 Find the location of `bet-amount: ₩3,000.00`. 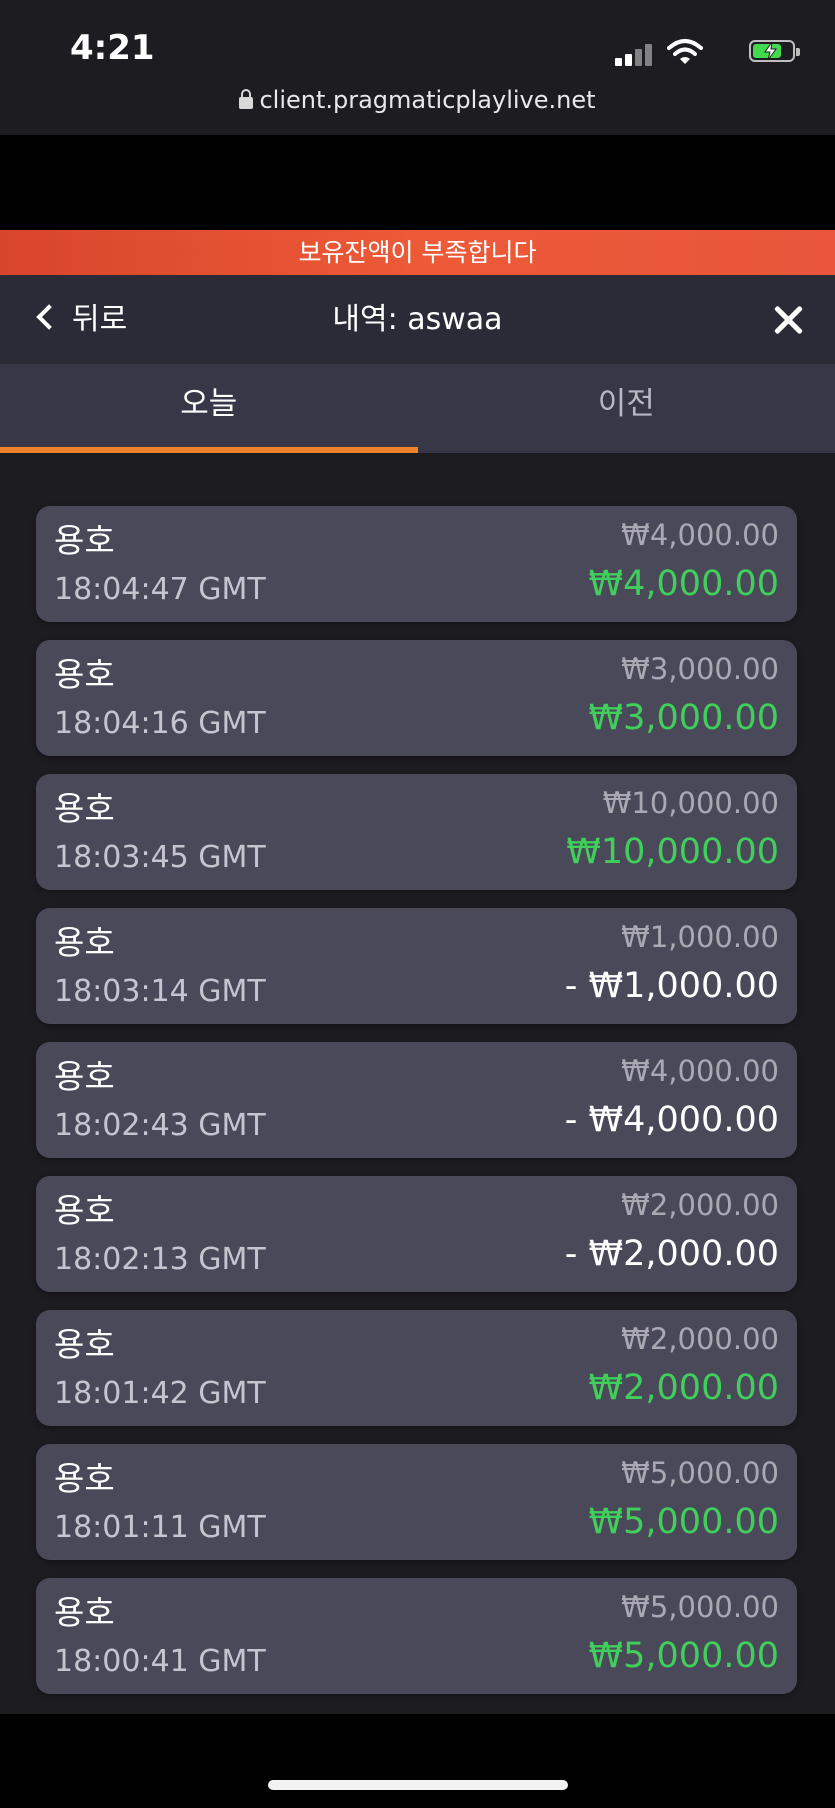

bet-amount: ₩3,000.00 is located at coordinates (700, 669).